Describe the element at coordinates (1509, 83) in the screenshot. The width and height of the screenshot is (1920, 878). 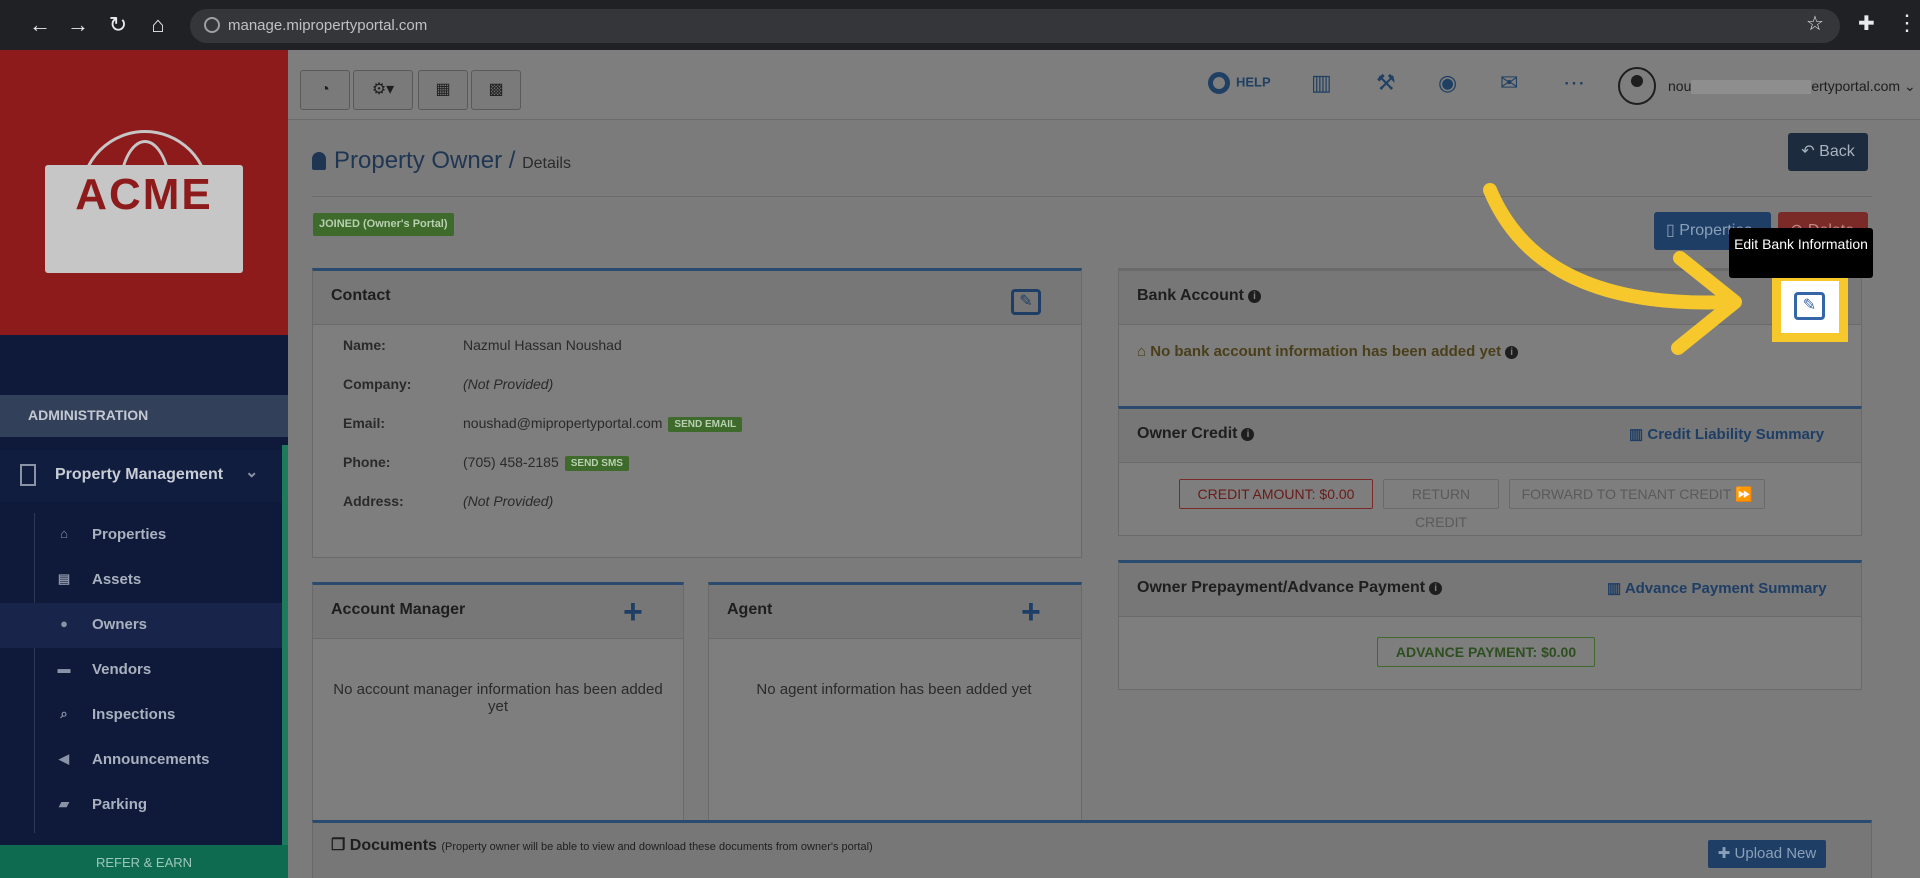
I see `envelope-icon: ✉` at that location.